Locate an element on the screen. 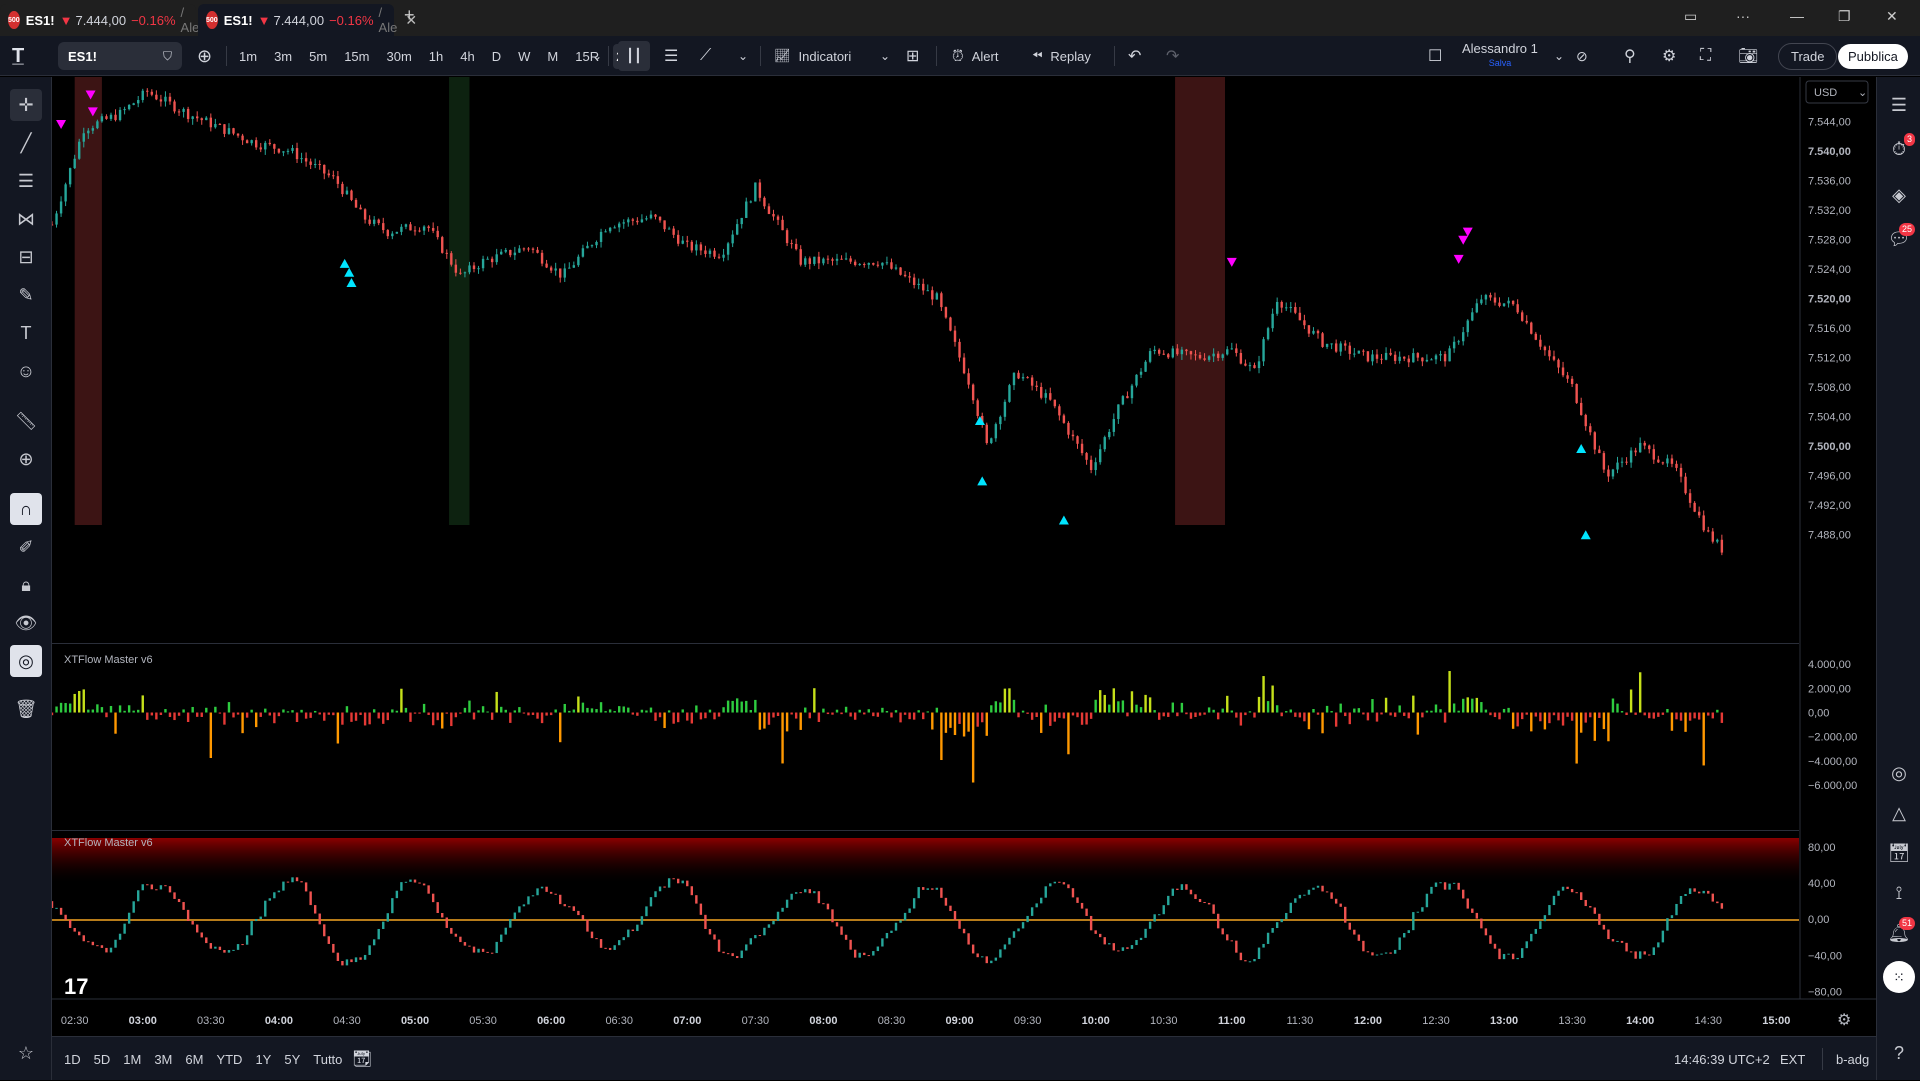  tab-2: 500 ES1! ▼ 7.444,00 −0.16% / Ale ✕ is located at coordinates (307, 20).